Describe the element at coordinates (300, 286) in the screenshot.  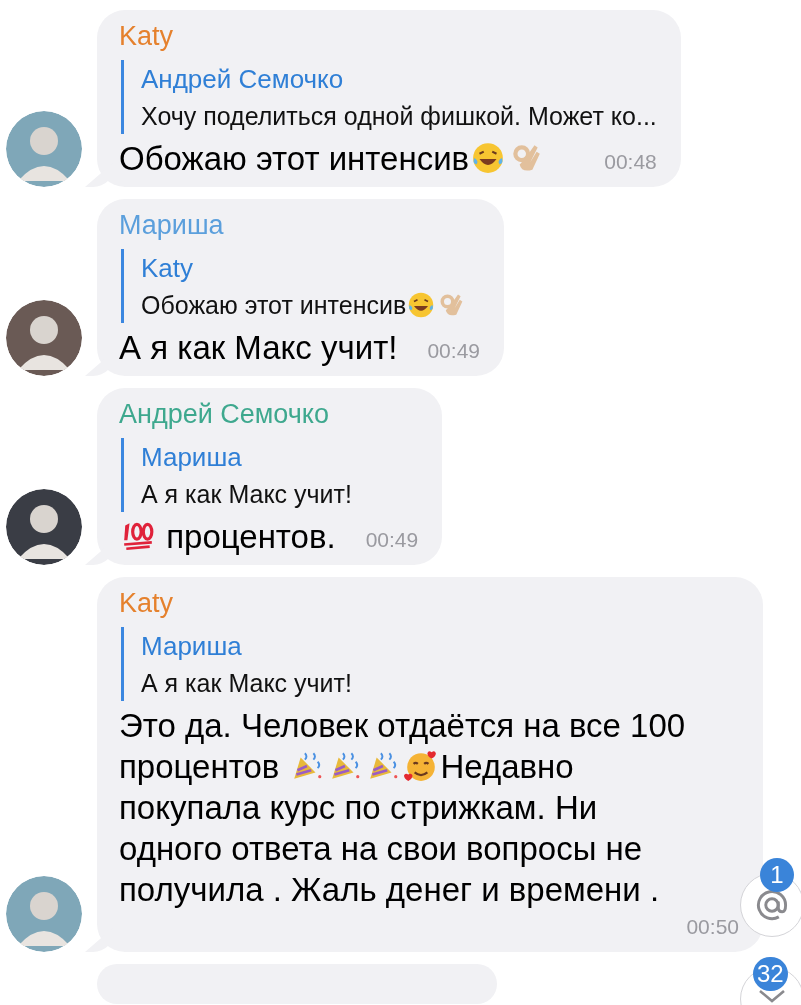
I see `reply-quote: Katy Обожаю этот интенсив` at that location.